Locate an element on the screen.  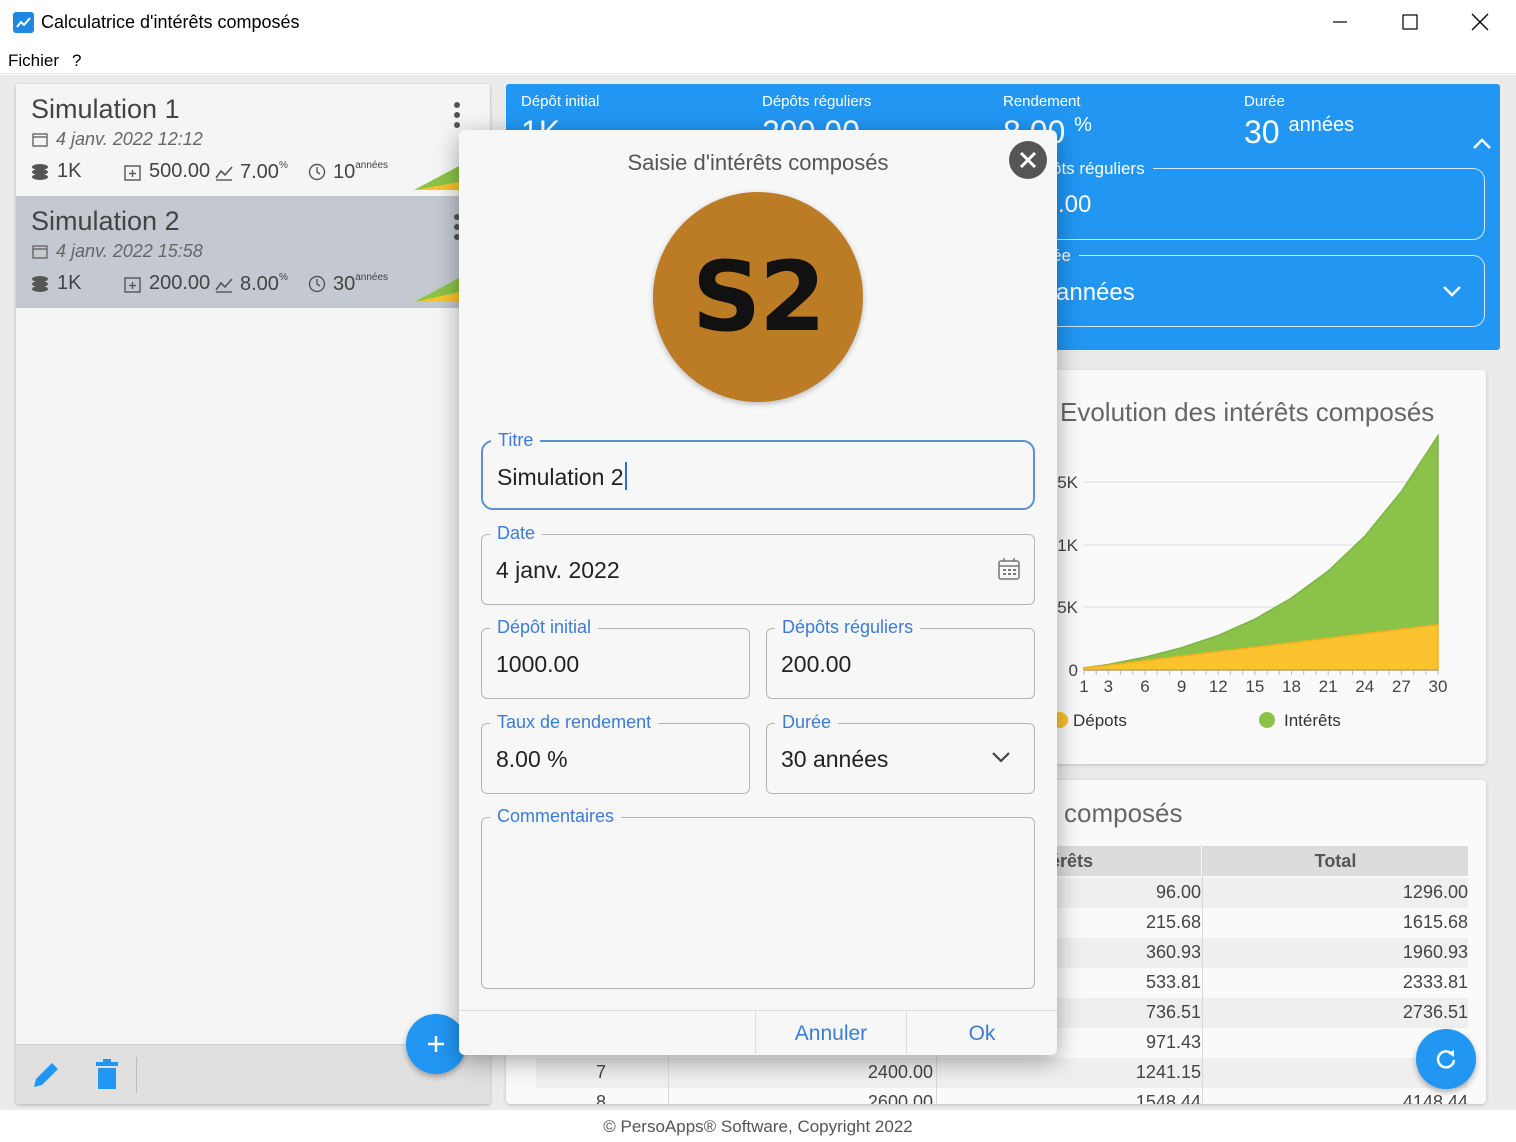
regular-deposit-field-value: .00 is located at coordinates (1075, 204).